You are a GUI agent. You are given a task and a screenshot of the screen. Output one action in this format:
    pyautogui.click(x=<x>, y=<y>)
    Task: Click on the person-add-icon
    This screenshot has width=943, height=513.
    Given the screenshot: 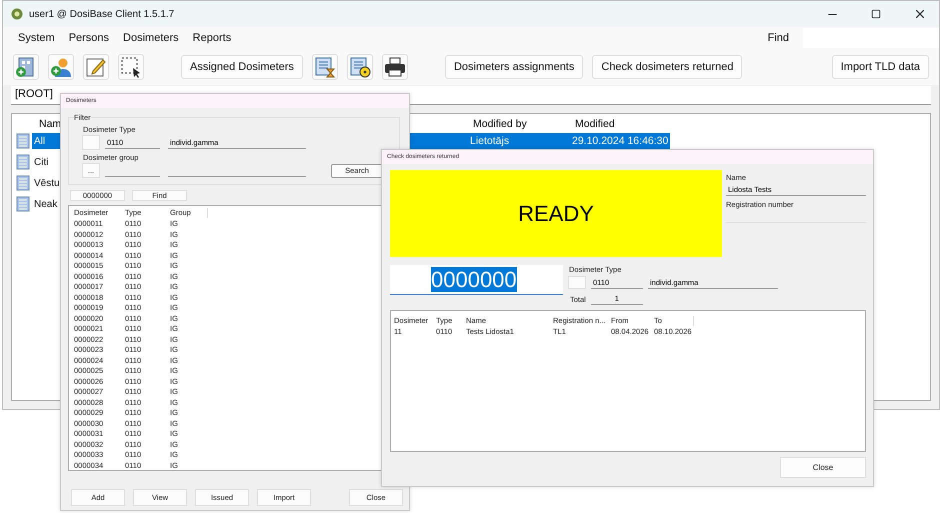 What is the action you would take?
    pyautogui.click(x=61, y=67)
    